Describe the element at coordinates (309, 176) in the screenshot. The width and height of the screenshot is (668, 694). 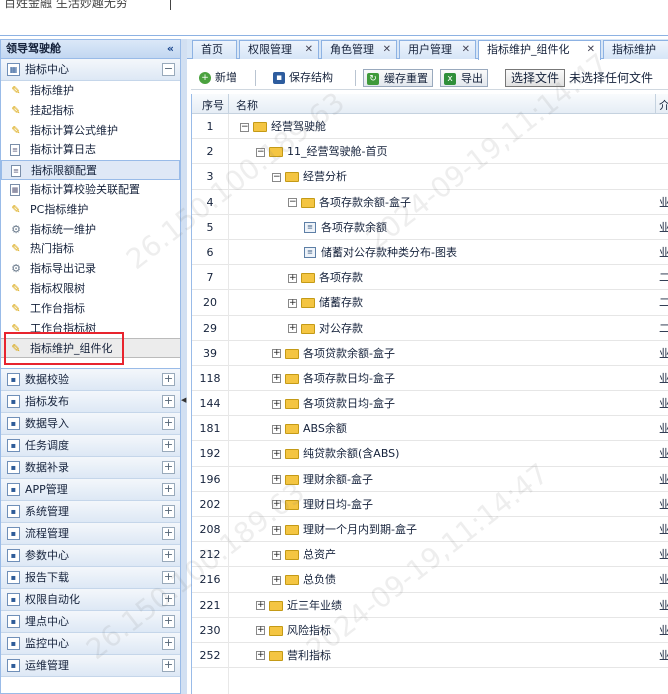
I see `tree-node: − 经营分析` at that location.